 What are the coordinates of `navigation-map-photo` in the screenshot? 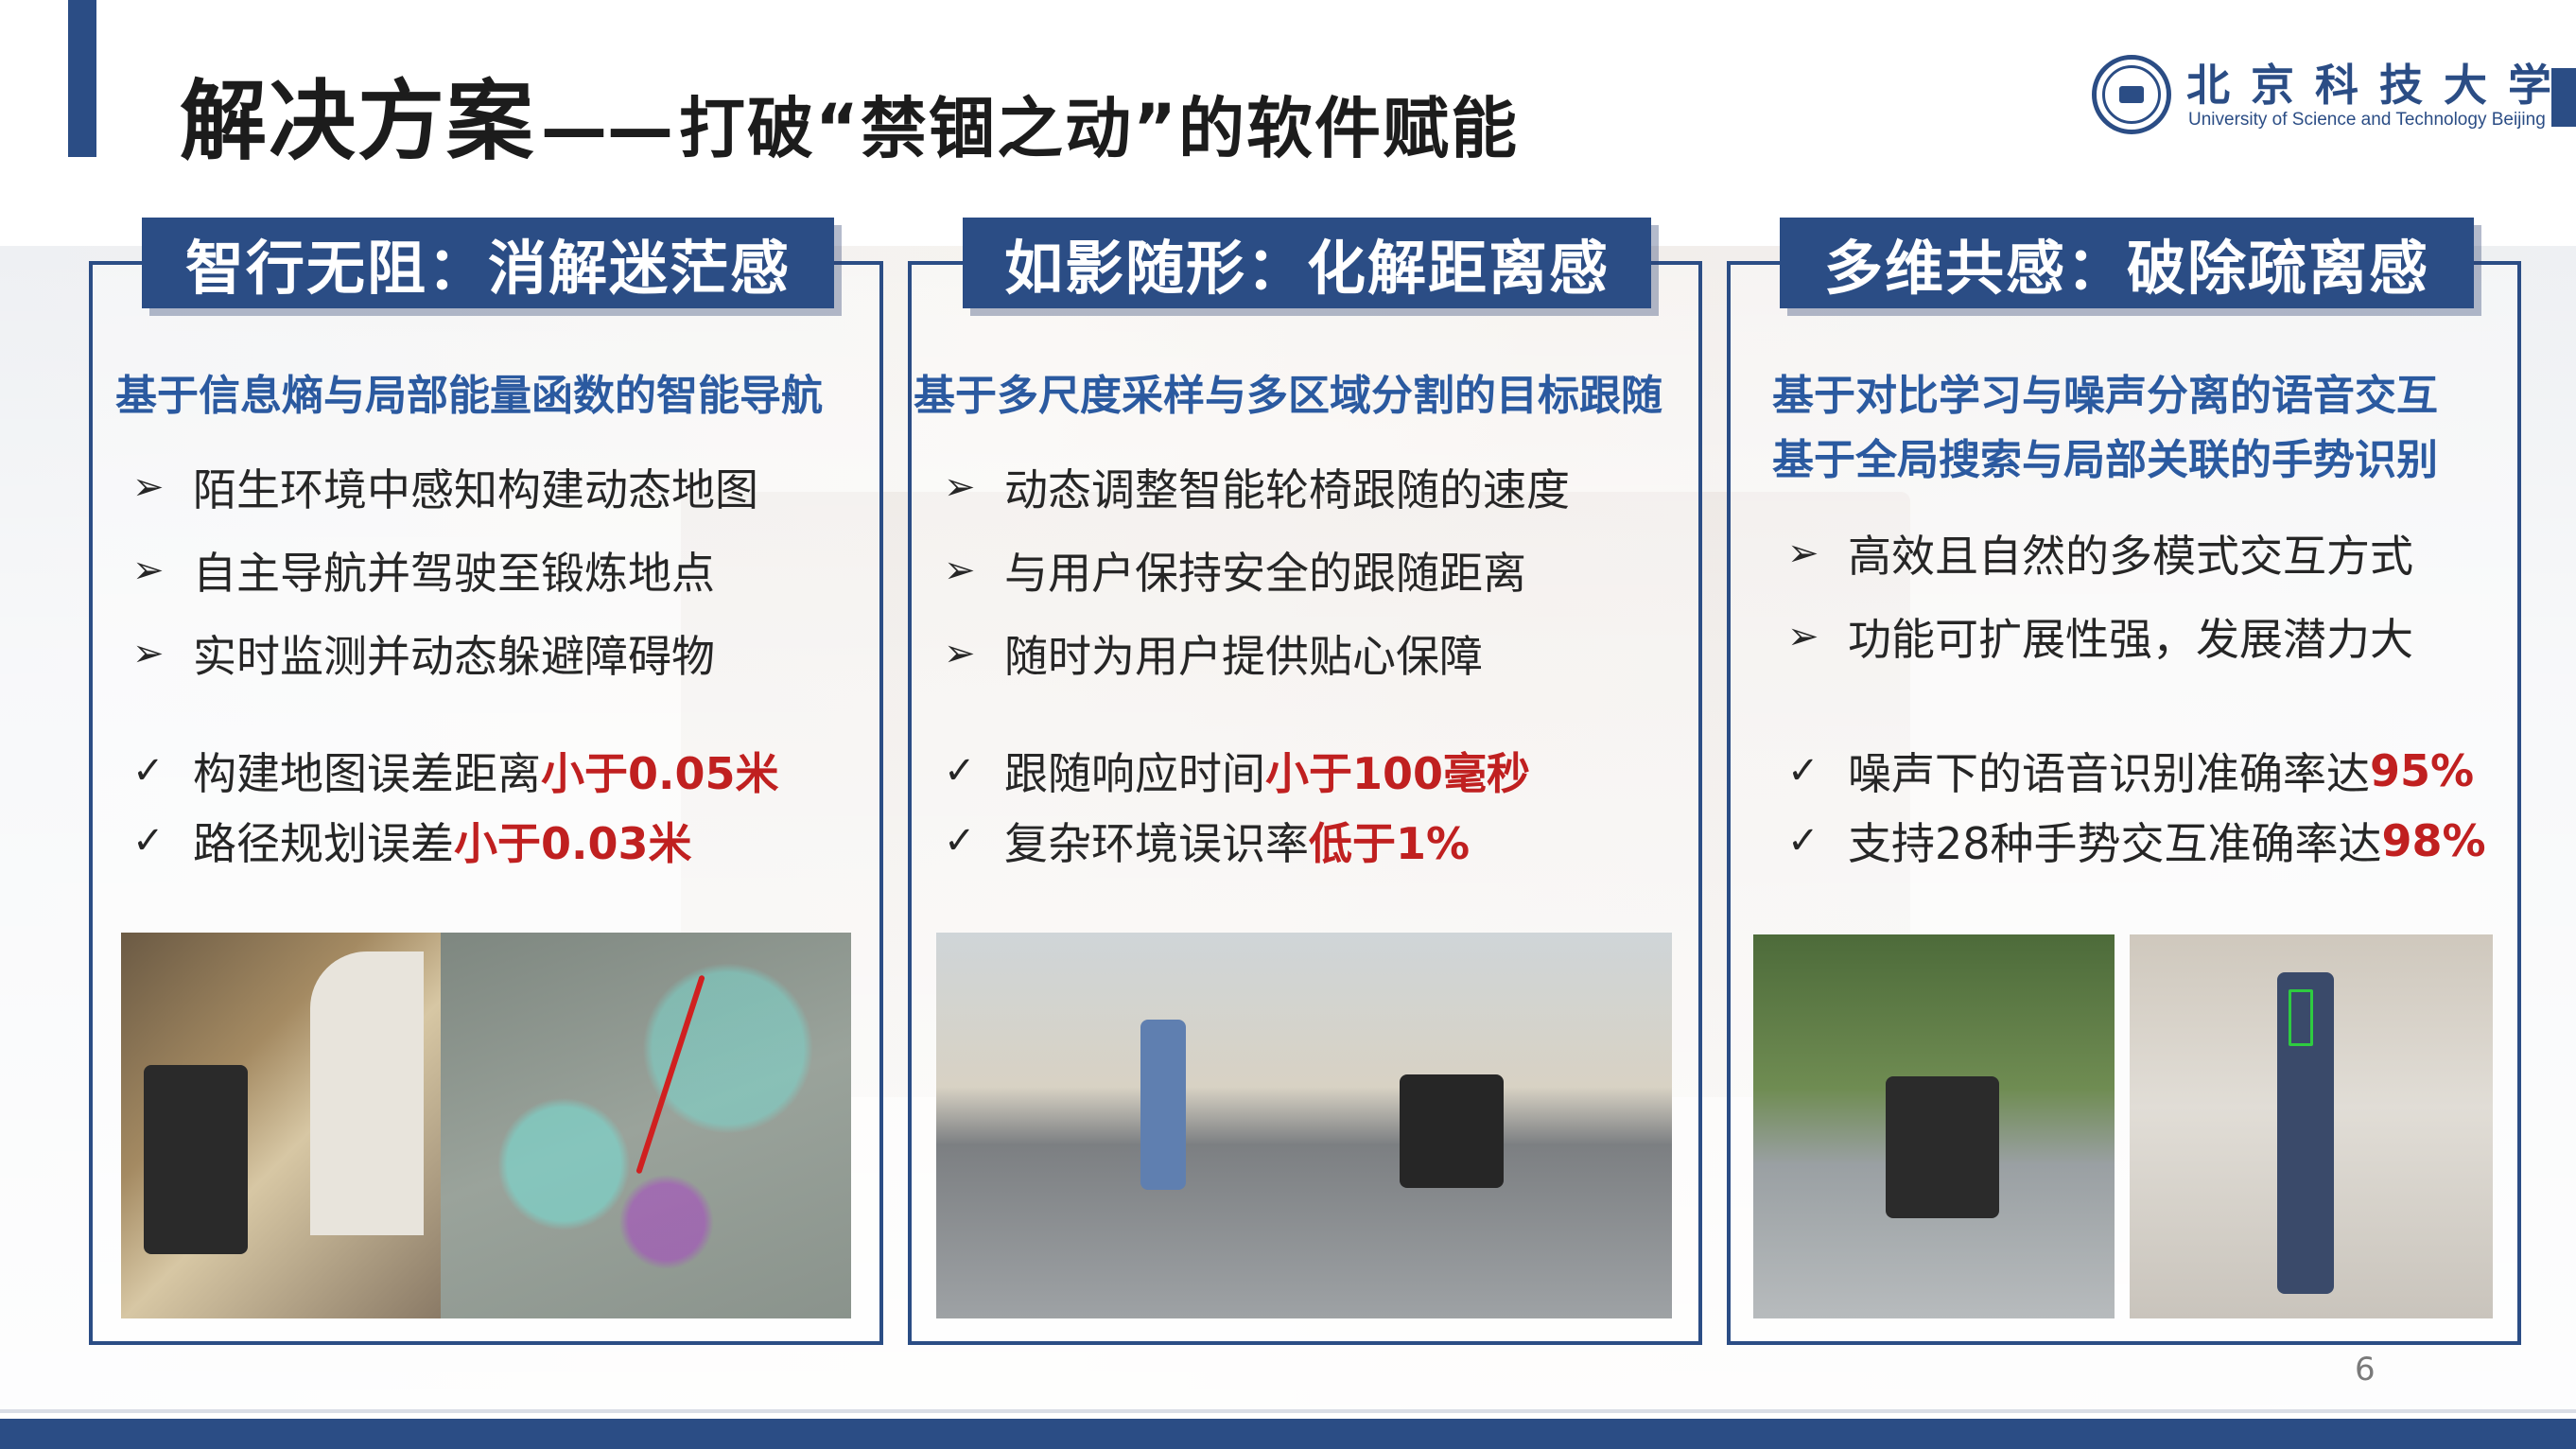 It's located at (646, 1126).